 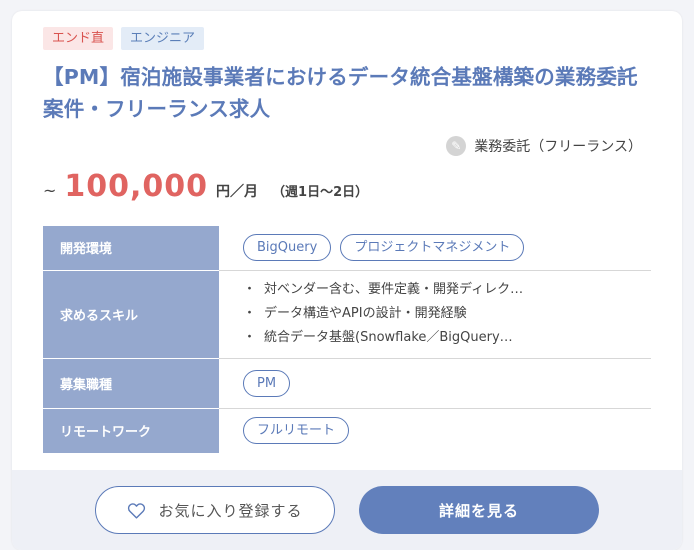 I want to click on tag-list: エンド直 エンジニア, so click(x=124, y=38).